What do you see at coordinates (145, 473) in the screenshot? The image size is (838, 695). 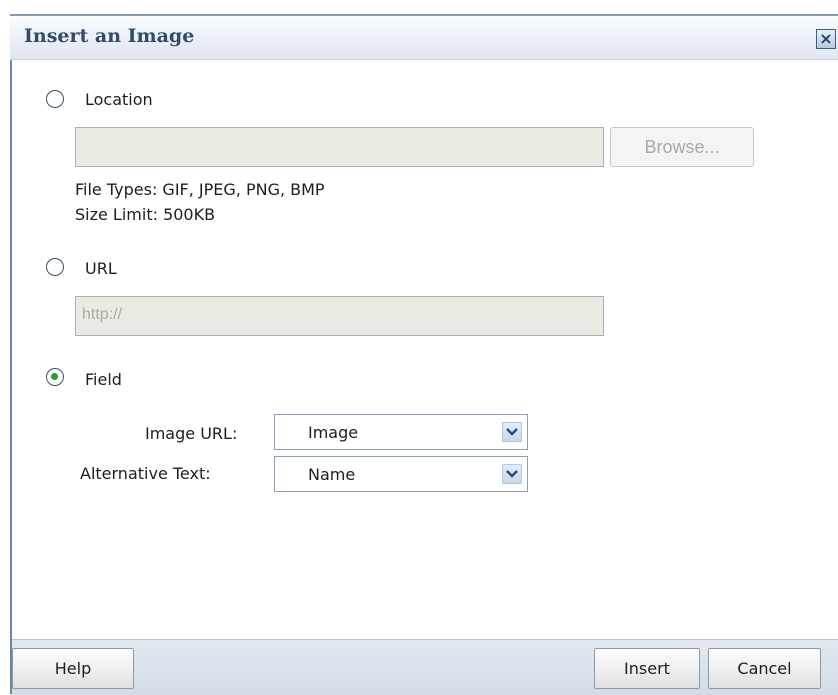 I see `alt-text-label: Alternative Text:` at bounding box center [145, 473].